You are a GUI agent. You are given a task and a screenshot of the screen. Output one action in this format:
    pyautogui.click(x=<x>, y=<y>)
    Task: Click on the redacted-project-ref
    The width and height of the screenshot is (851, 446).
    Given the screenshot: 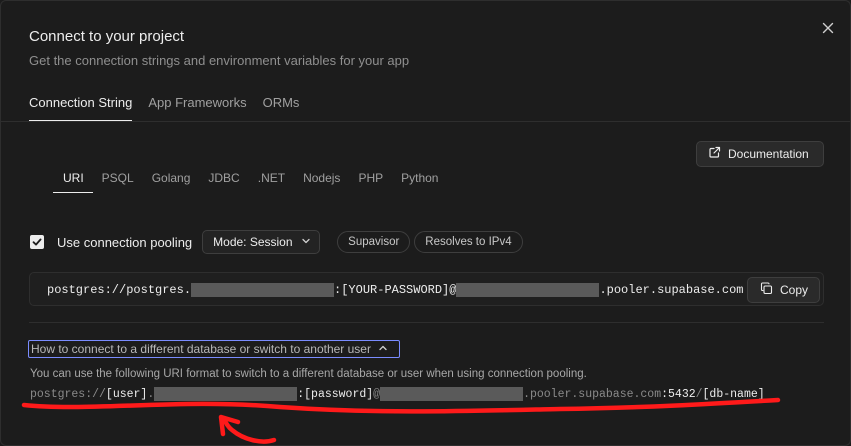 What is the action you would take?
    pyautogui.click(x=263, y=290)
    